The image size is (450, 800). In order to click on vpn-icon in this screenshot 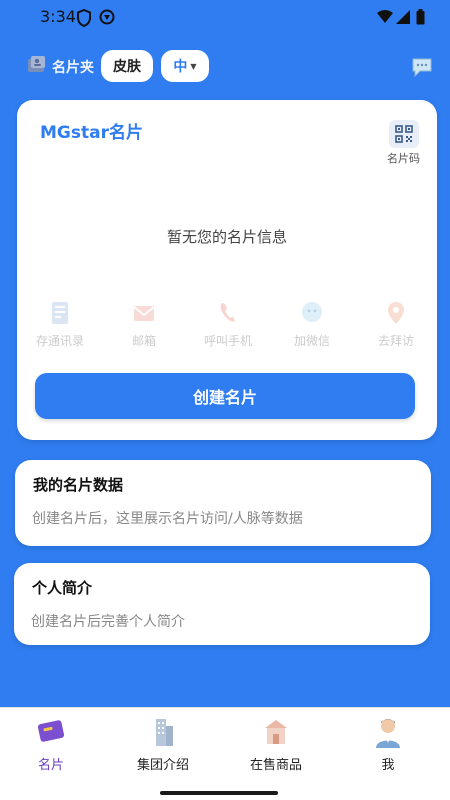, I will do `click(107, 19)`.